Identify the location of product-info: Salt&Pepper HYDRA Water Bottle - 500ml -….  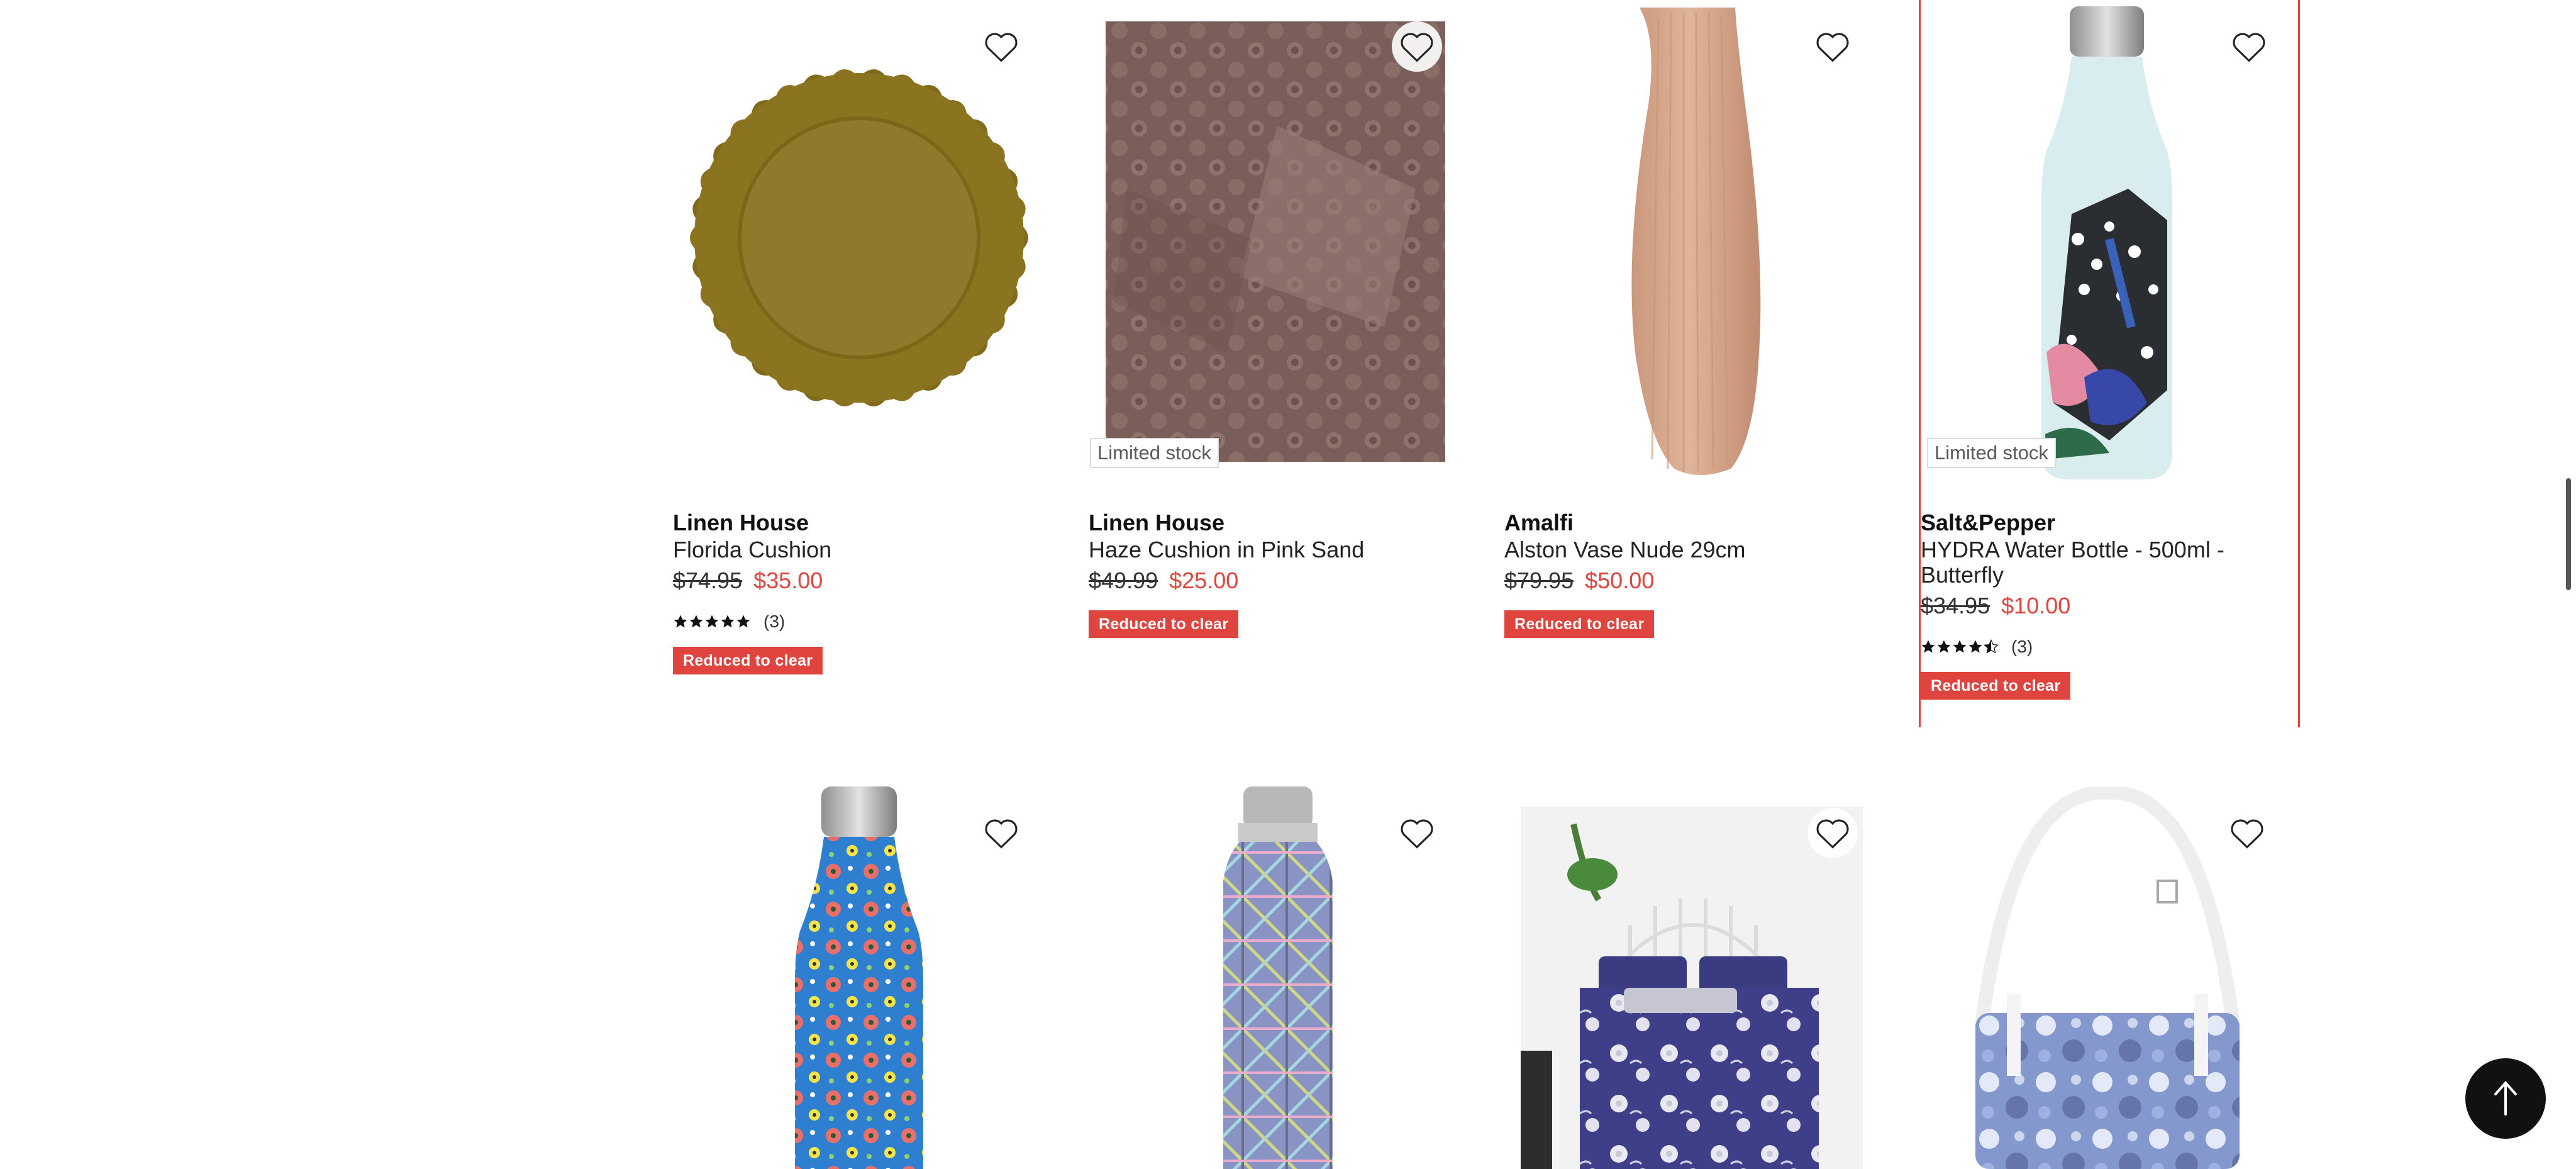
(2109, 604).